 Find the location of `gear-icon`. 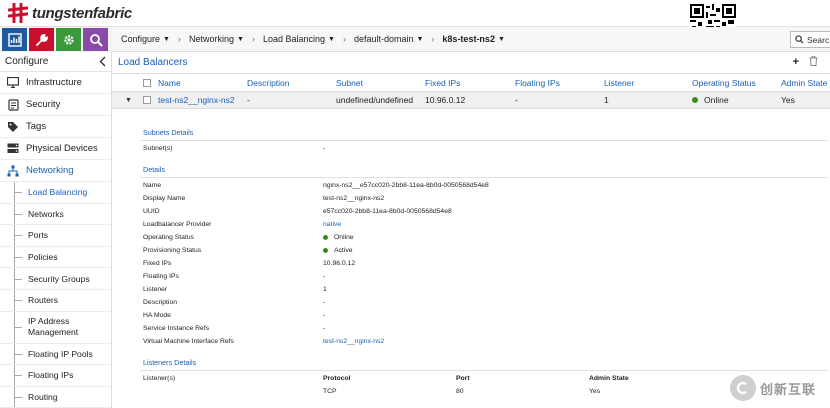

gear-icon is located at coordinates (68, 39).